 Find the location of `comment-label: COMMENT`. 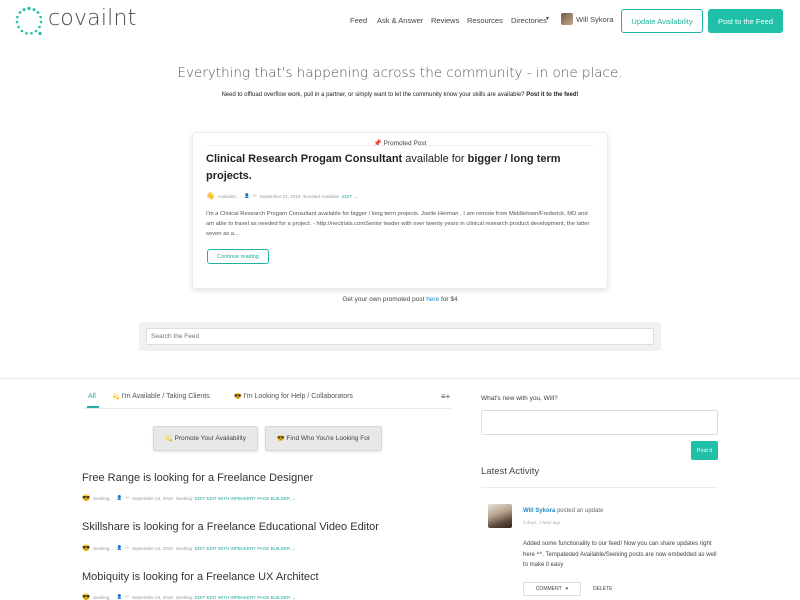

comment-label: COMMENT is located at coordinates (548, 589).